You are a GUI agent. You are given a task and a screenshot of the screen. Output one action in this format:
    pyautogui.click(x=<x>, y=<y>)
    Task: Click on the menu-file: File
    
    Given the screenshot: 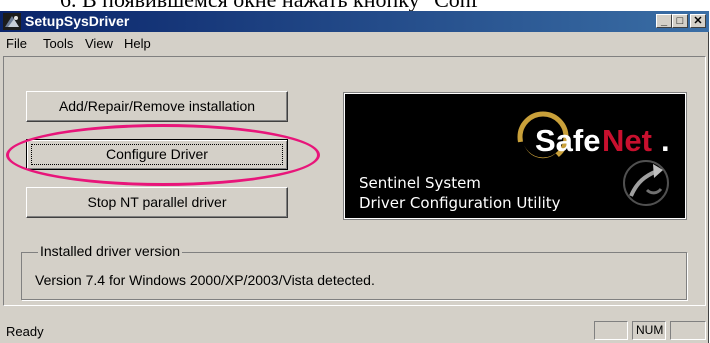 What is the action you would take?
    pyautogui.click(x=16, y=43)
    